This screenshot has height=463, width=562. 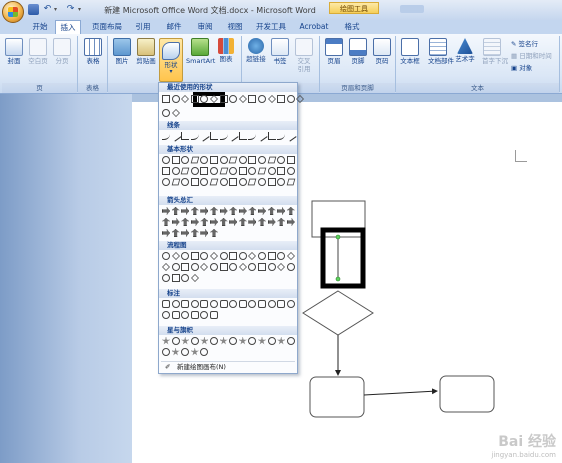 I want to click on window-controls, so click(x=412, y=9).